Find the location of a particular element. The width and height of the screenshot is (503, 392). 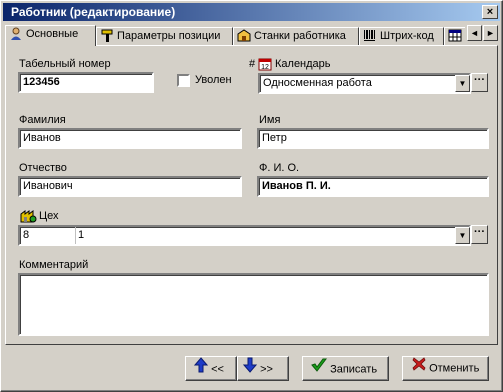

calendar-ellipsis-button: ··· is located at coordinates (479, 82).